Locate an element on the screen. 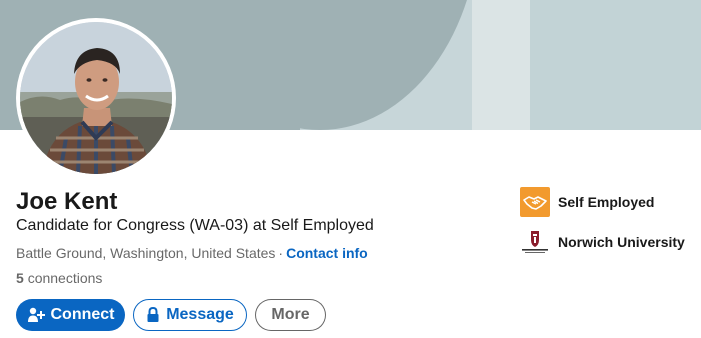 This screenshot has width=701, height=338. current-position-link: Self Employed is located at coordinates (602, 202).